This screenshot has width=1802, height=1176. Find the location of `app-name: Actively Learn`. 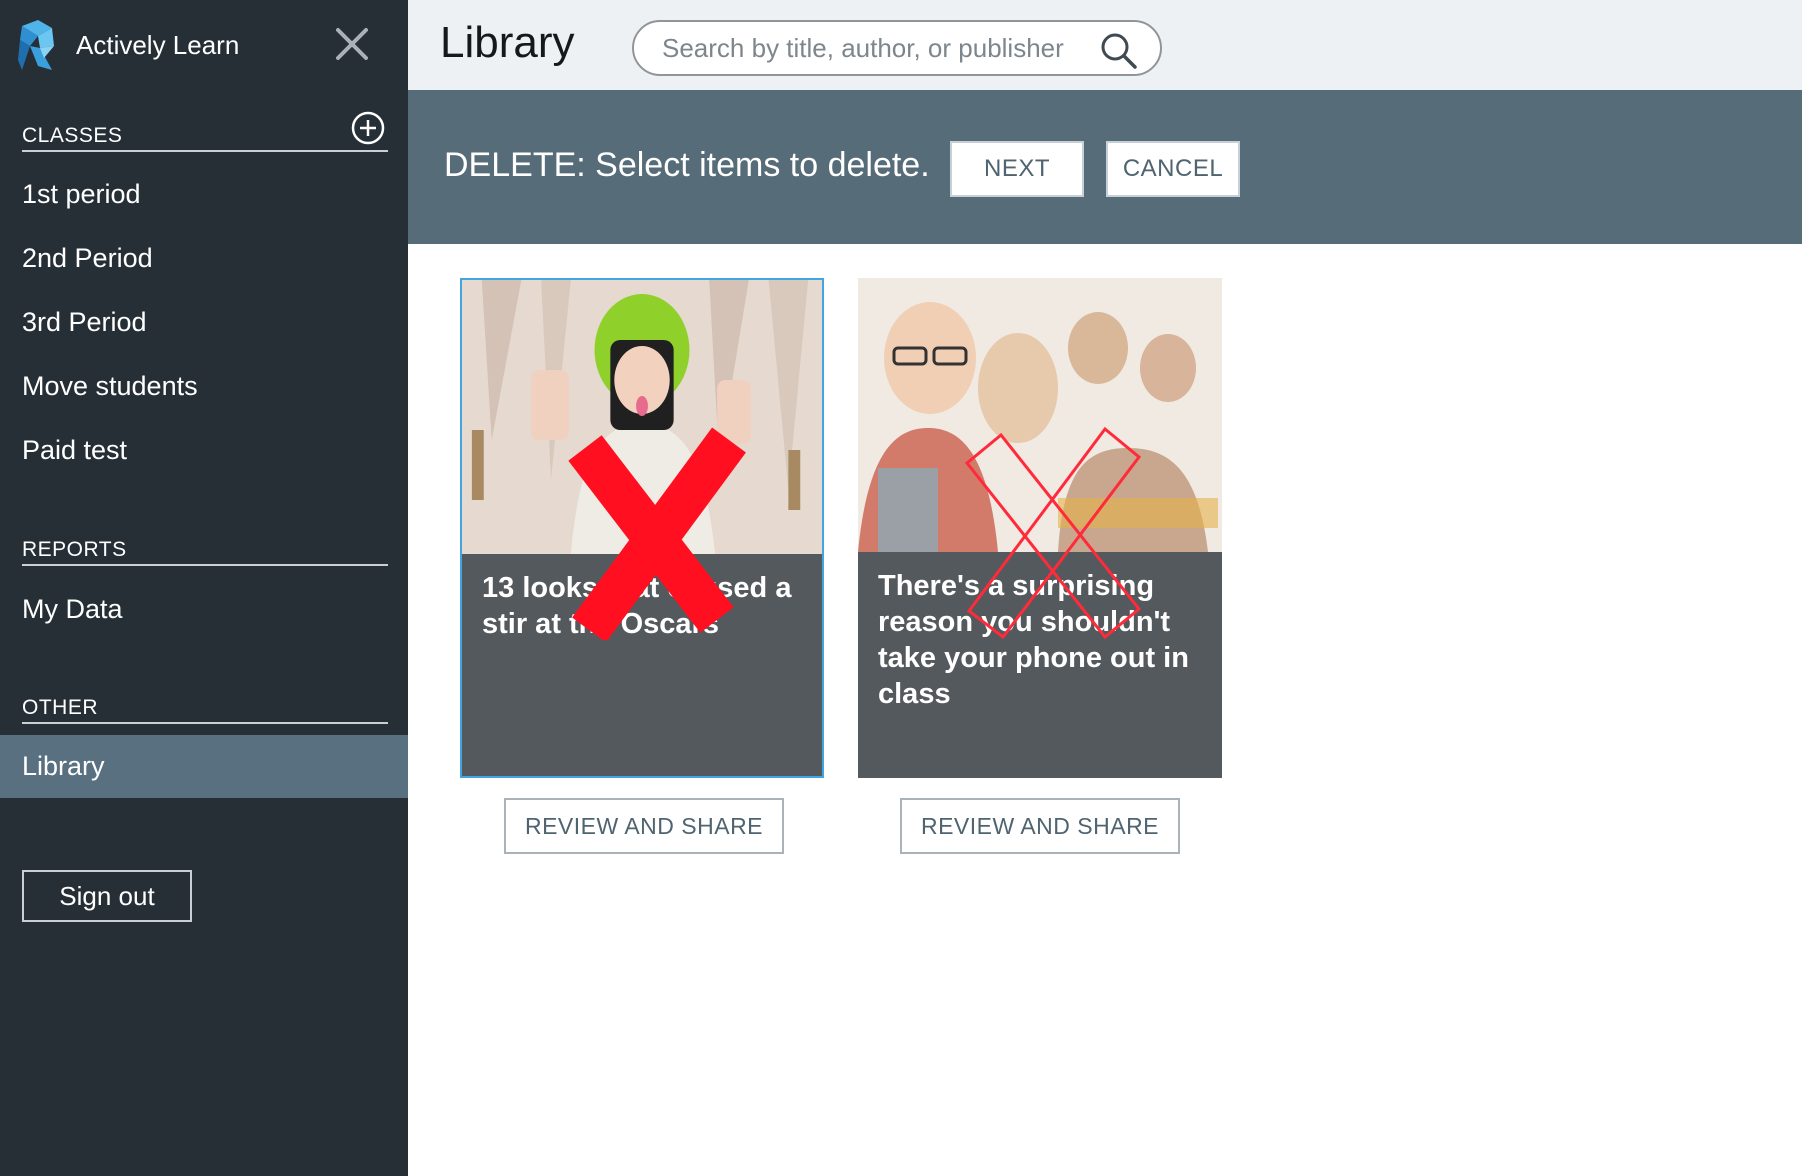

app-name: Actively Learn is located at coordinates (158, 44).